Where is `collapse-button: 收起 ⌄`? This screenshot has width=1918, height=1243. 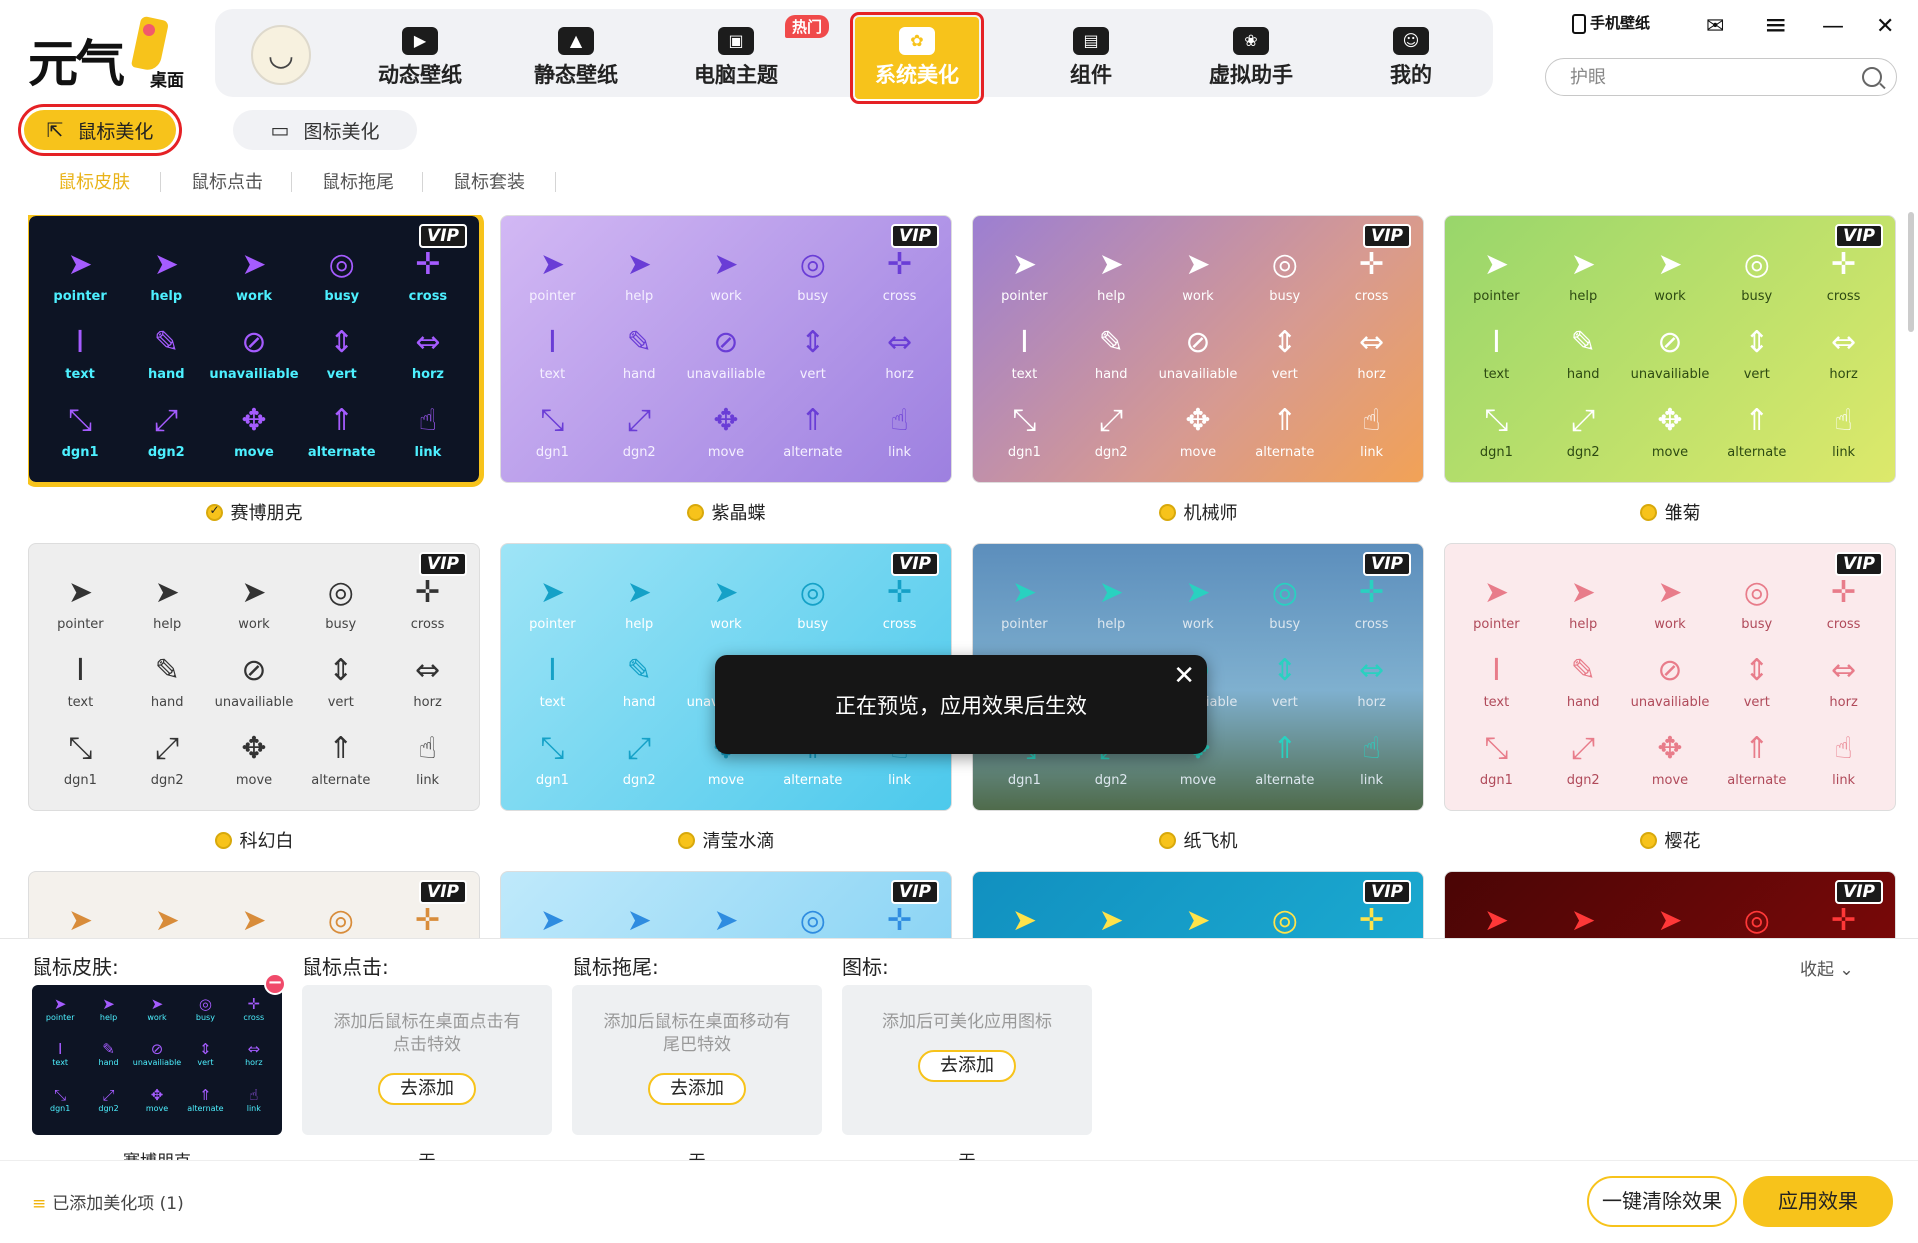
collapse-button: 收起 ⌄ is located at coordinates (1827, 967).